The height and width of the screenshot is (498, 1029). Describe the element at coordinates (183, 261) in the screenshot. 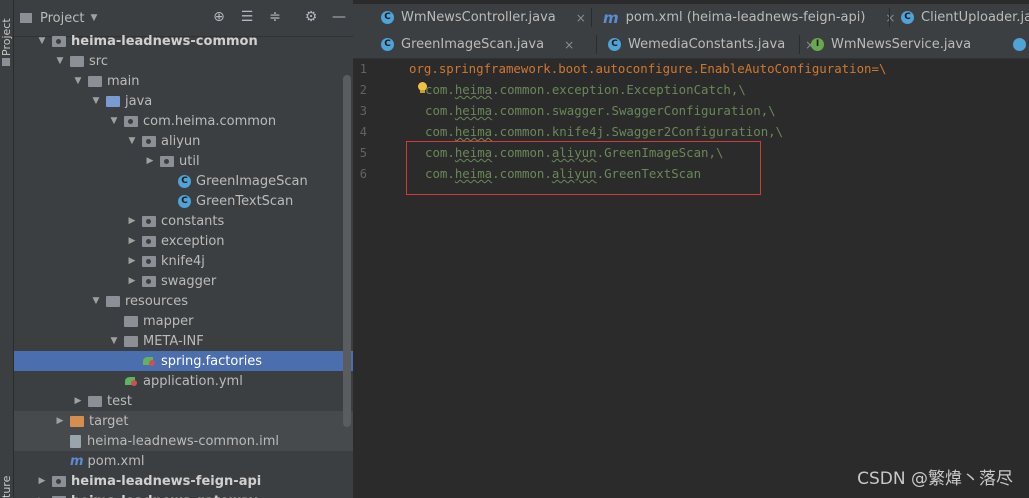

I see `tree-item: ▶ knife4j` at that location.